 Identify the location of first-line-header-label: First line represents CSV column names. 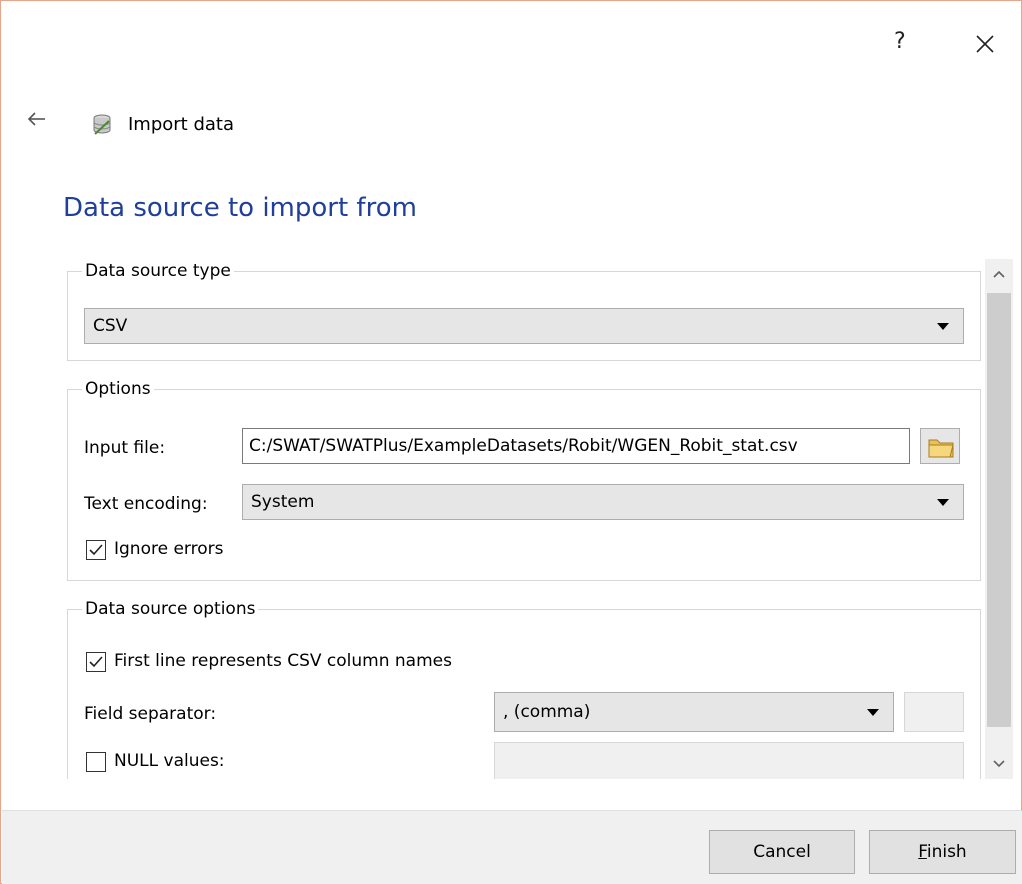
(283, 661).